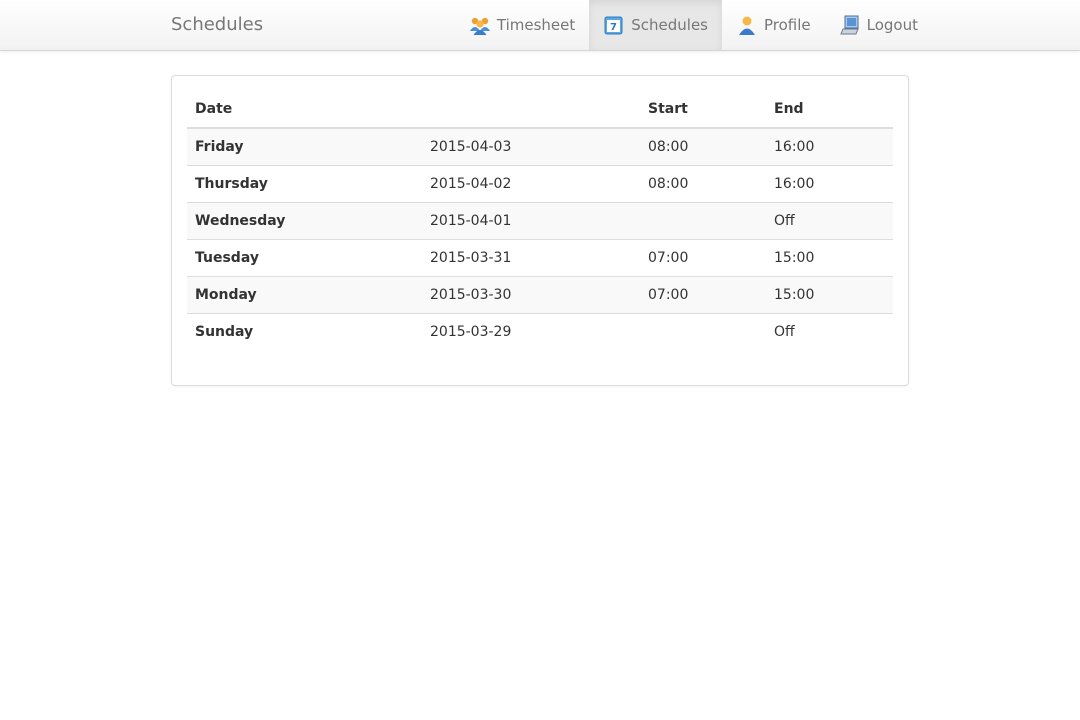 This screenshot has height=720, width=1080. I want to click on nav-label-logout: Logout, so click(892, 25).